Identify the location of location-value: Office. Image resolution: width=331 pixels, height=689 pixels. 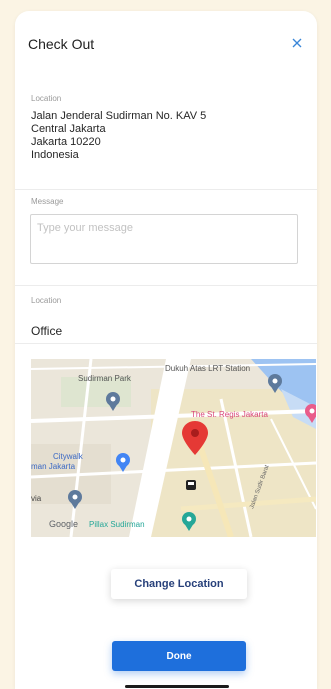
(46, 331).